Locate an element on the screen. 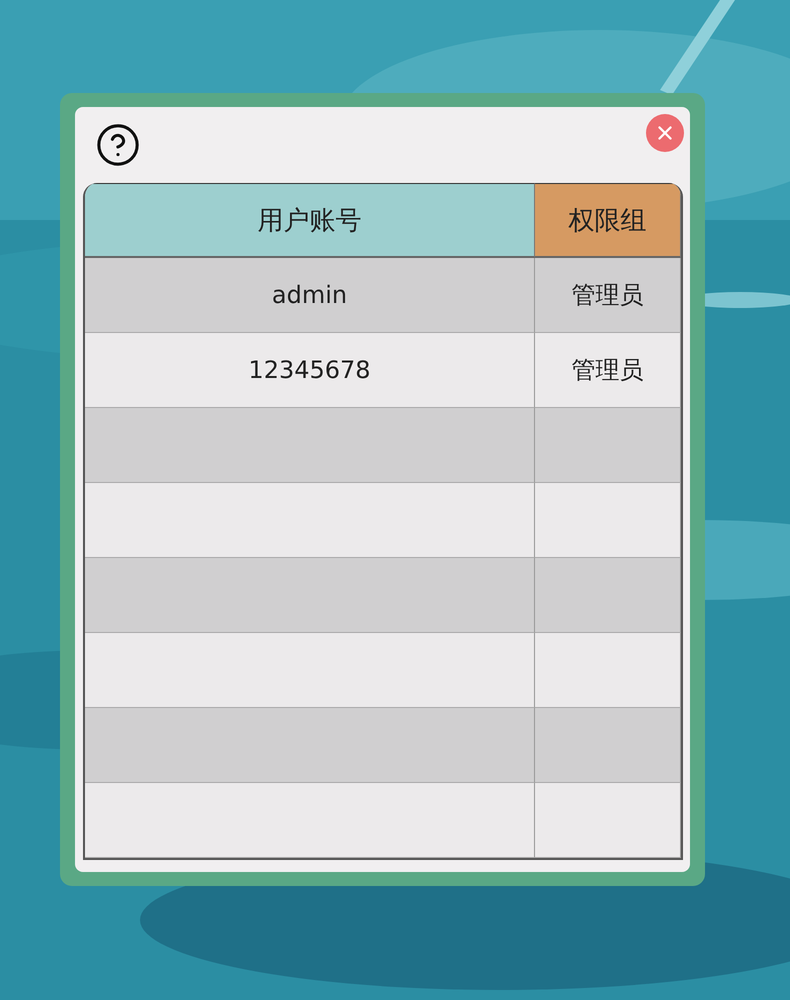  table-cell: admin is located at coordinates (310, 295).